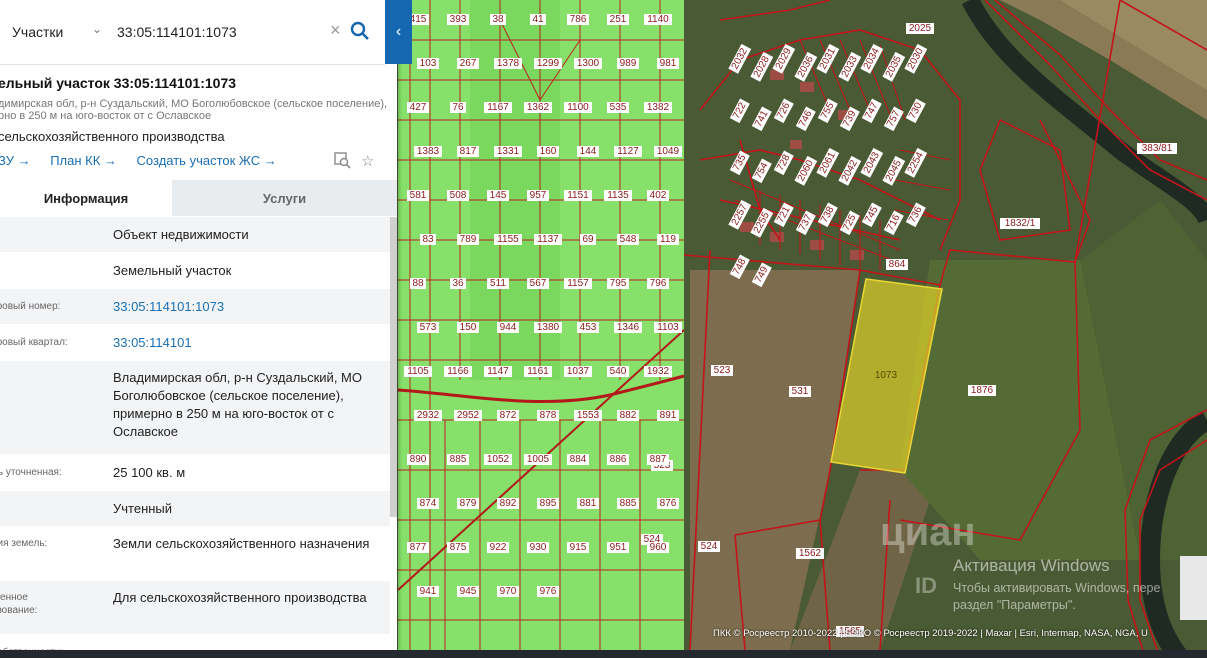  I want to click on parcel-label: 1300, so click(588, 63).